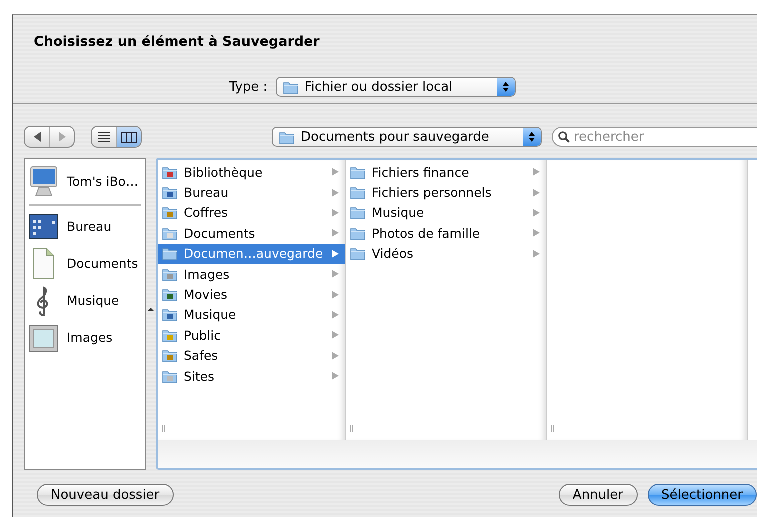 The image size is (757, 517). I want to click on folder-row: Sites, so click(251, 376).